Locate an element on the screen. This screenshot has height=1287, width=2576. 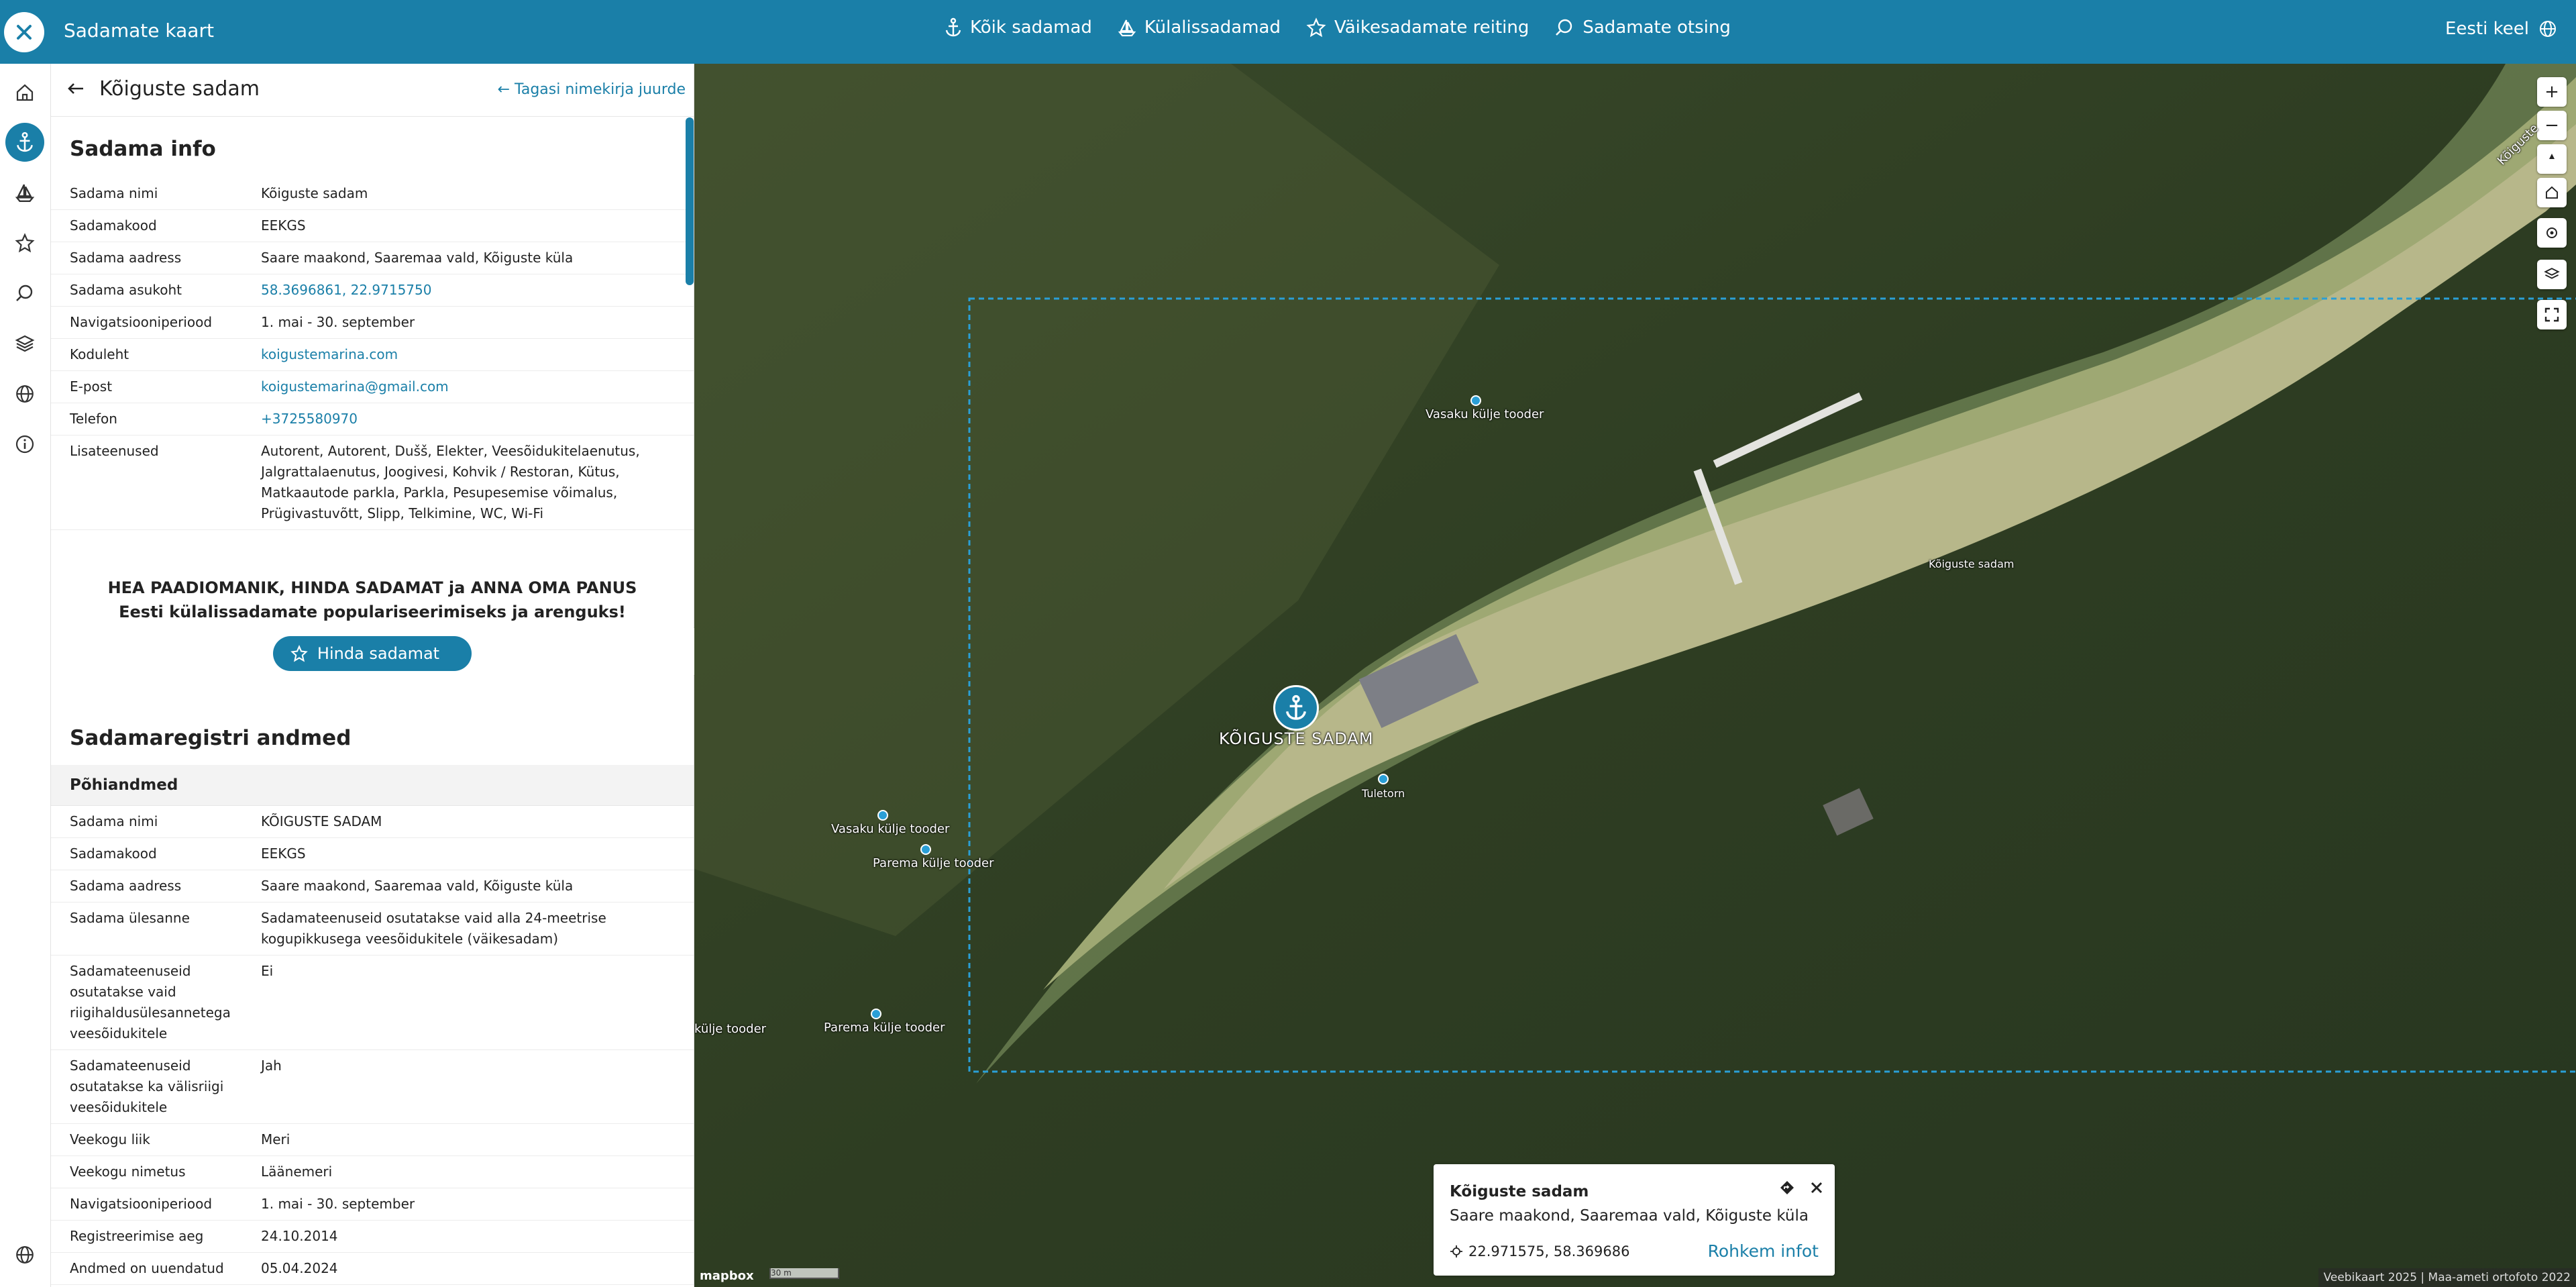
layers-button is located at coordinates (2552, 274).